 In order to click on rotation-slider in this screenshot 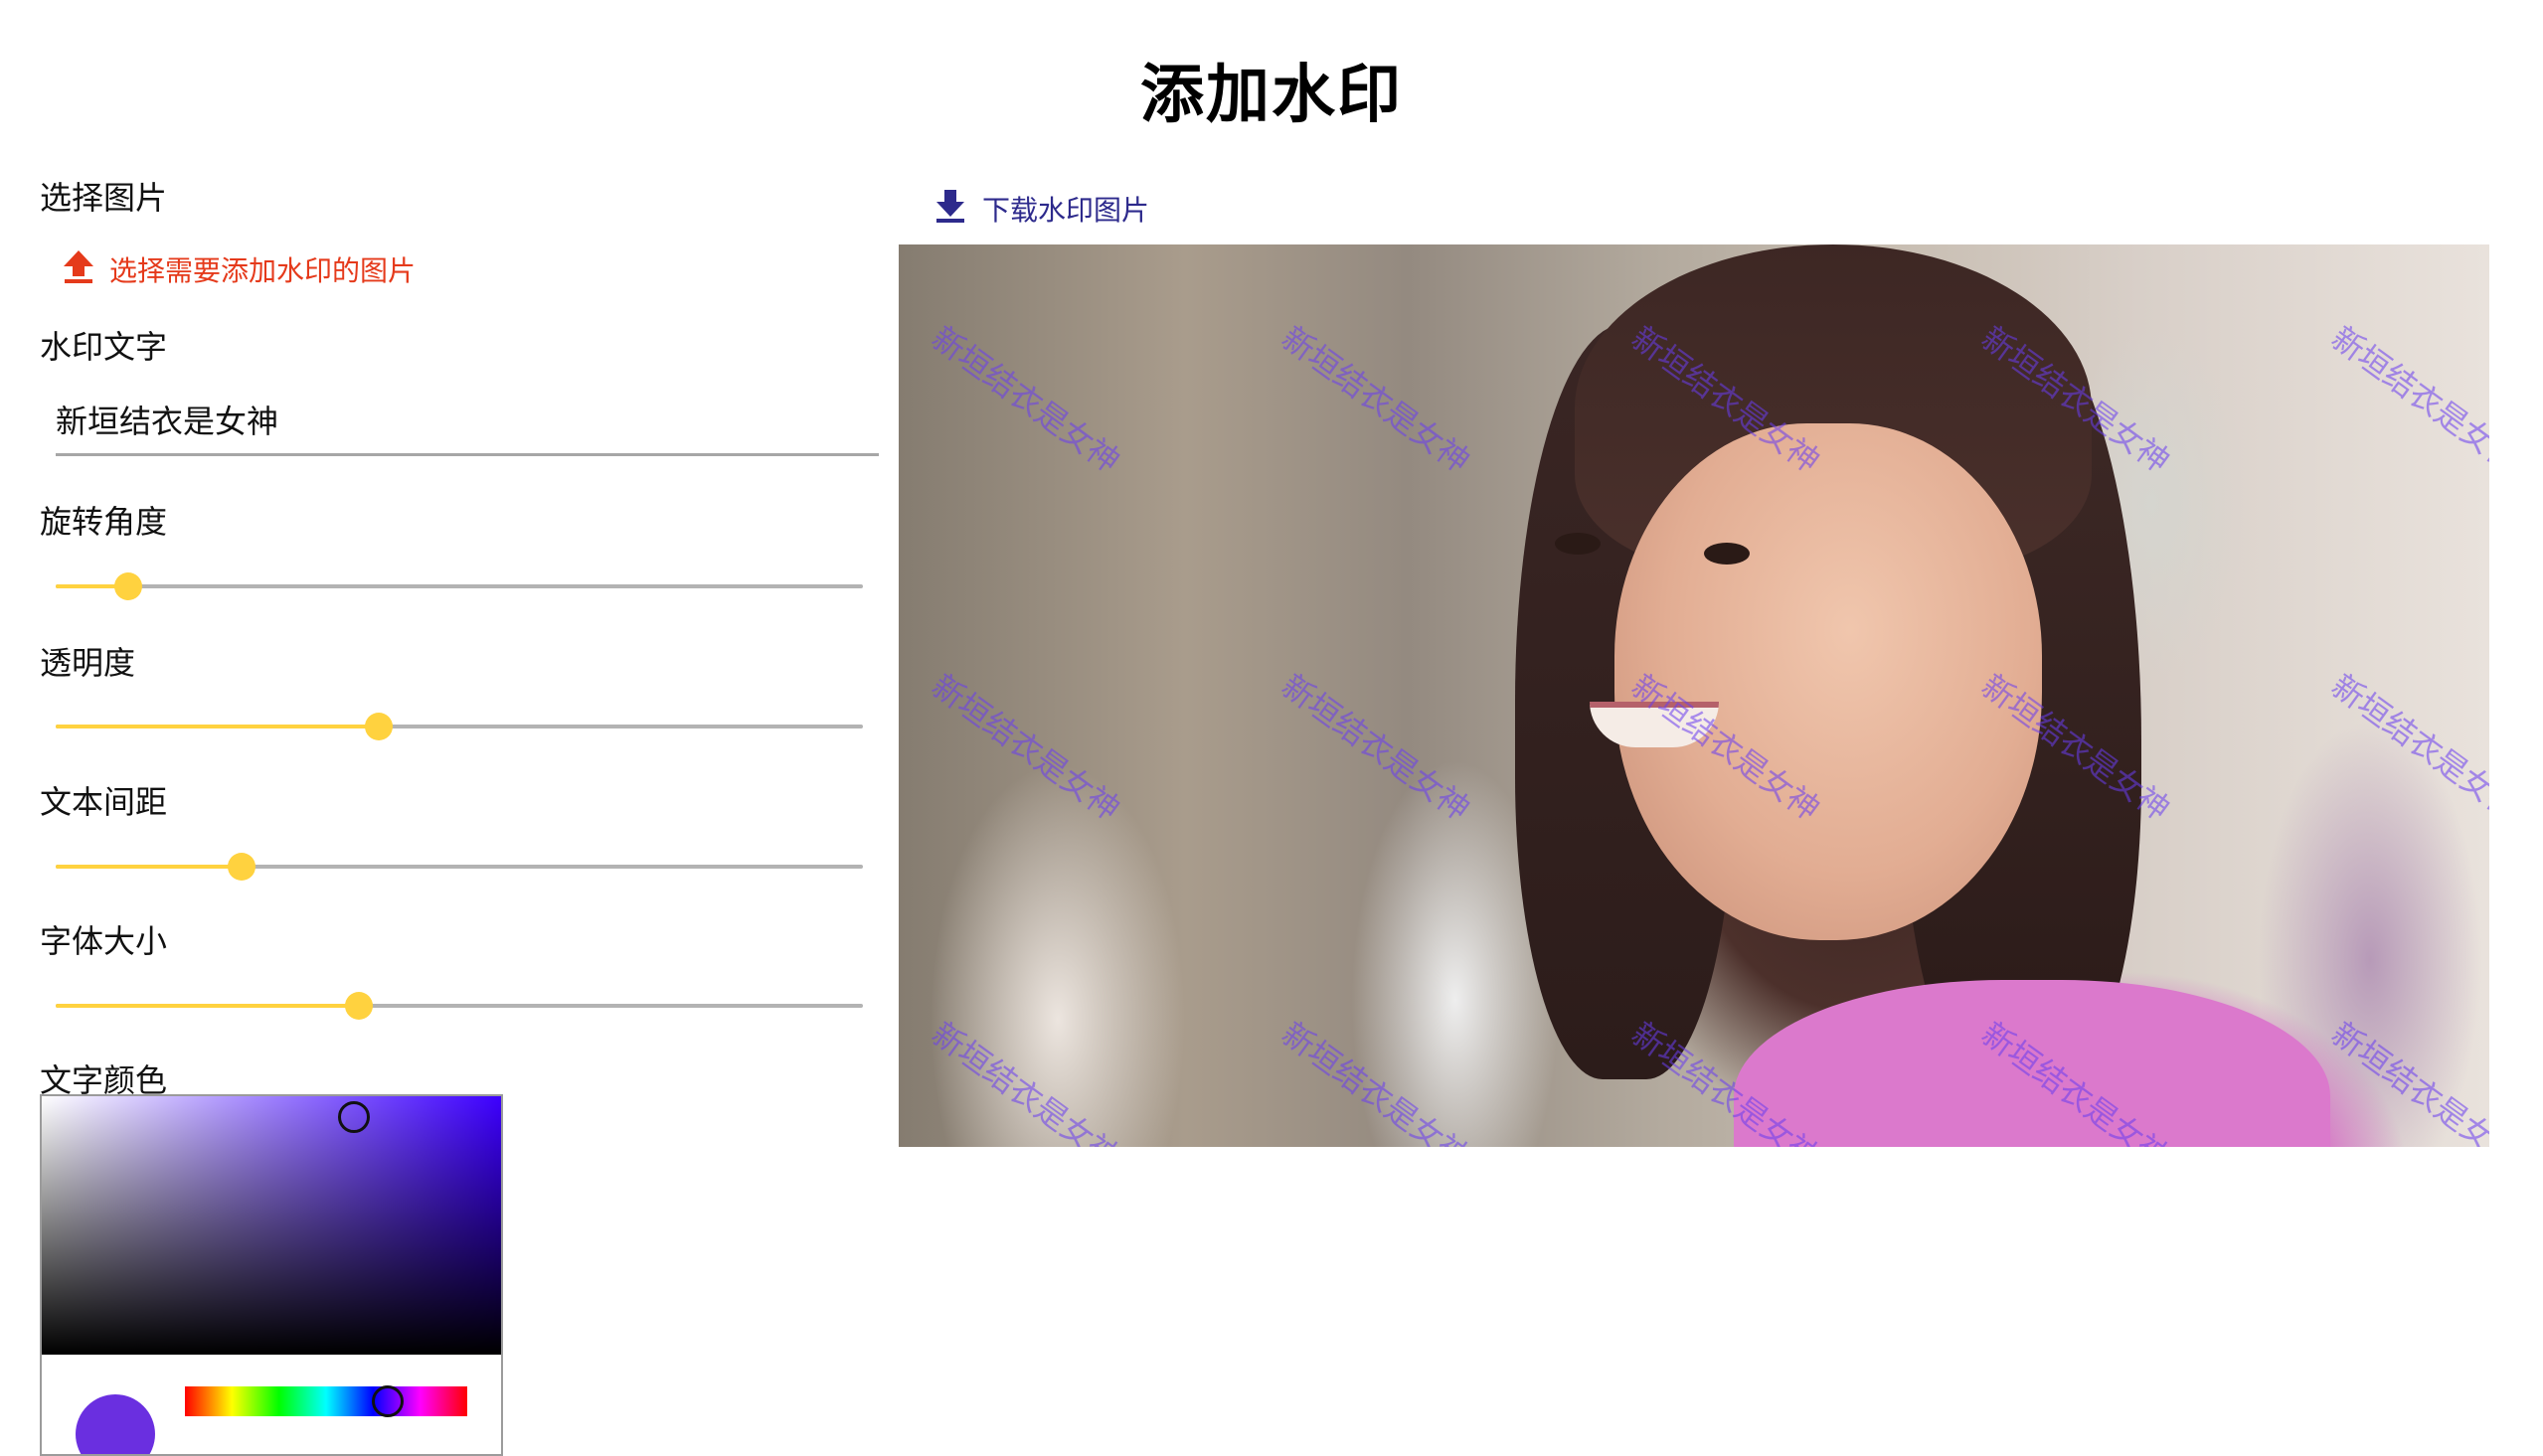, I will do `click(459, 586)`.